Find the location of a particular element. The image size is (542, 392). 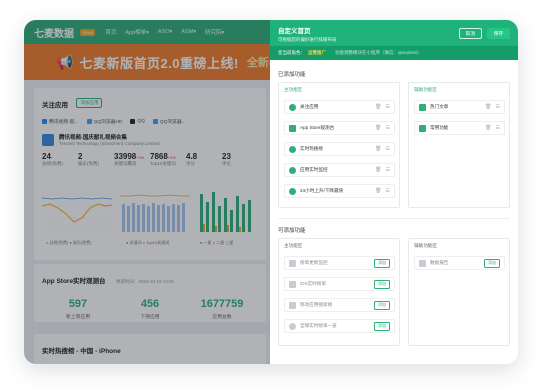

role-notice: 您当前角色： 运营推广 功能调整模块在小程序（微信：qimaimini） is located at coordinates (394, 53).